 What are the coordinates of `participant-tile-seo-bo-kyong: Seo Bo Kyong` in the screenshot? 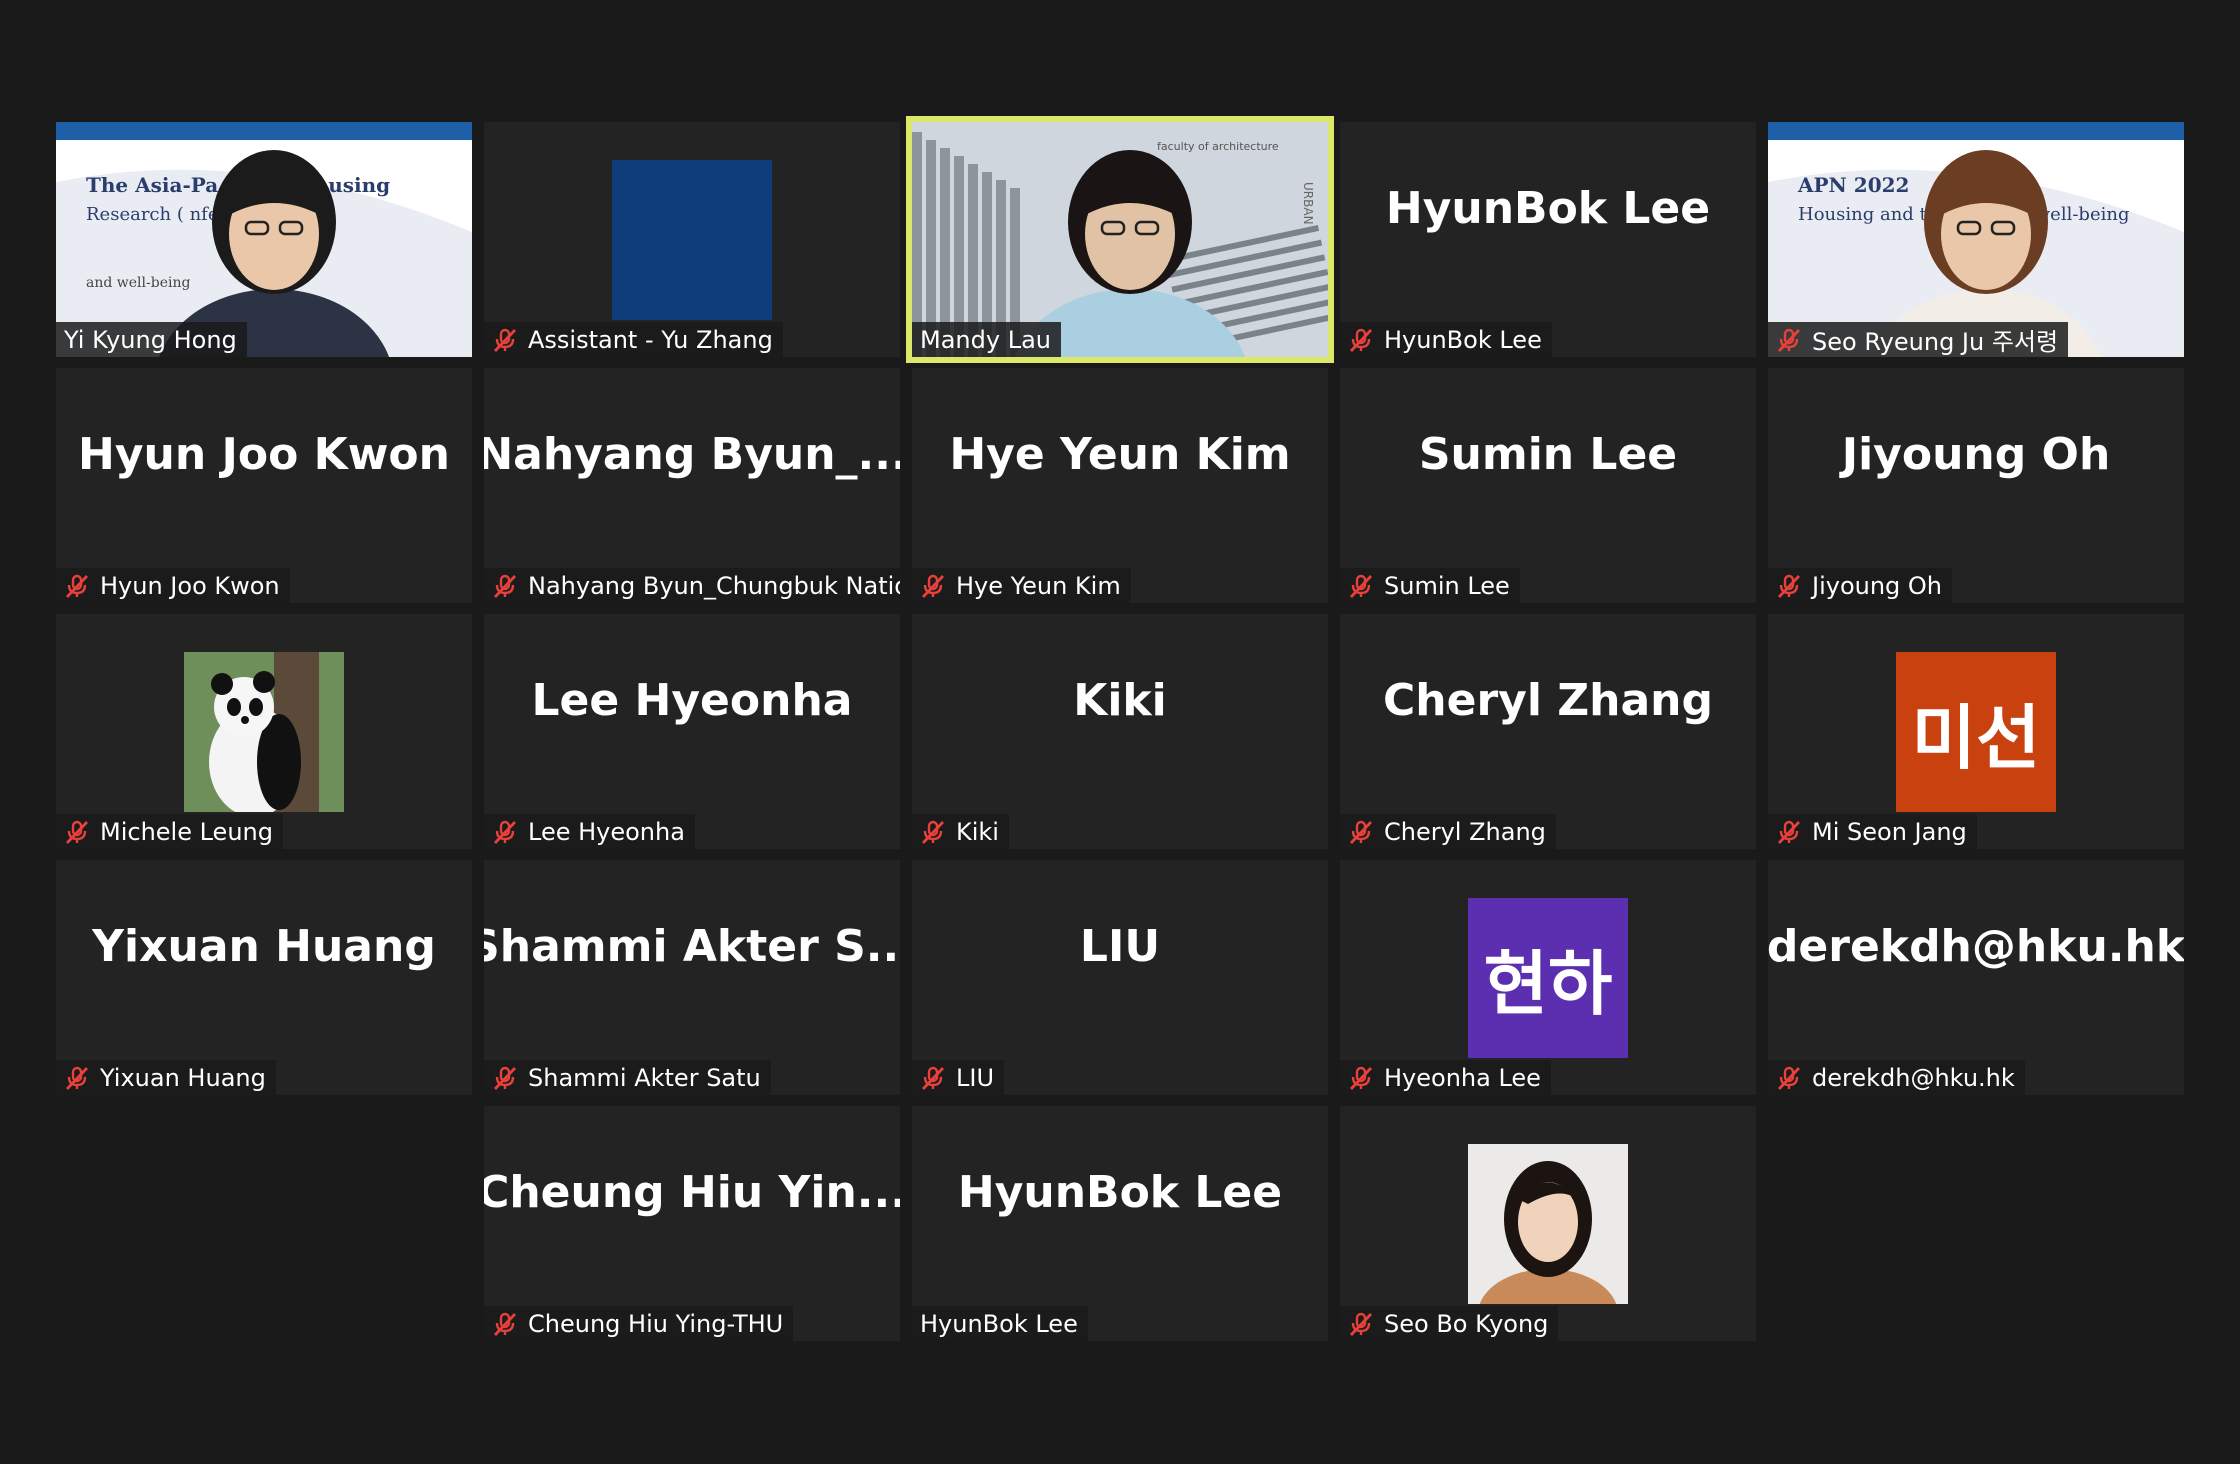 It's located at (1548, 1223).